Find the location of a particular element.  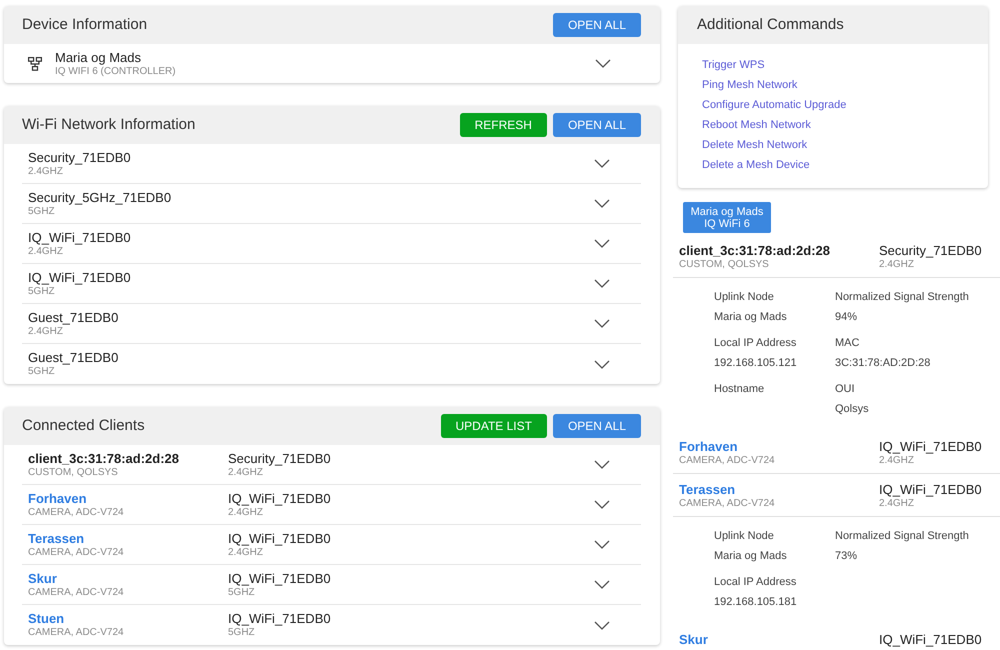

device-name: Maria og Mads is located at coordinates (98, 58).